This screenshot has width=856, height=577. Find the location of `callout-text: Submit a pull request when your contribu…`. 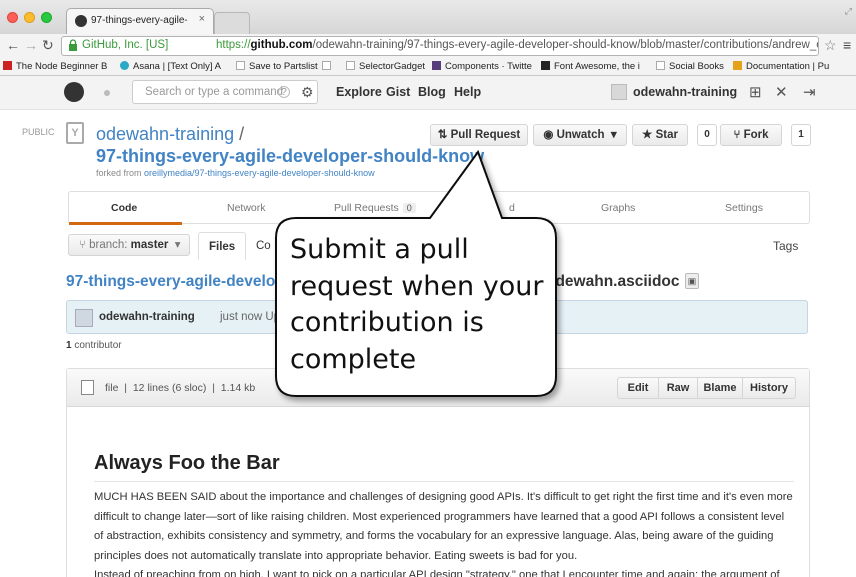

callout-text: Submit a pull request when your contribu… is located at coordinates (420, 305).